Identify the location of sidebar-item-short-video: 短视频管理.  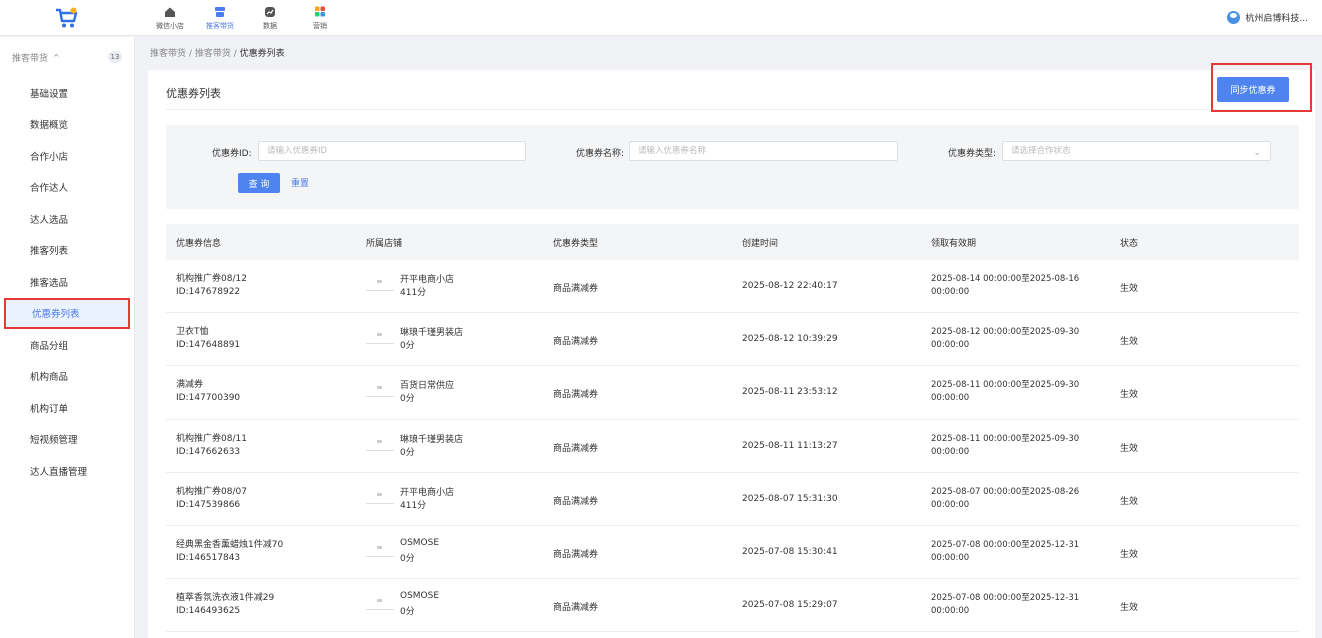
(67, 440).